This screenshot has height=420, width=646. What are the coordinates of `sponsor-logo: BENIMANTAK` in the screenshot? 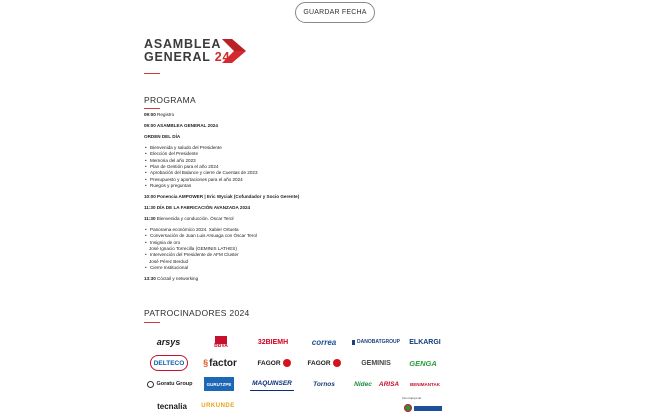 It's located at (425, 384).